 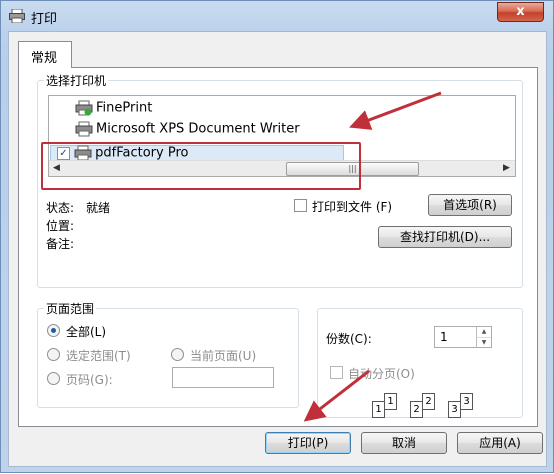 What do you see at coordinates (277, 16) in the screenshot?
I see `title-bar: 打印 x` at bounding box center [277, 16].